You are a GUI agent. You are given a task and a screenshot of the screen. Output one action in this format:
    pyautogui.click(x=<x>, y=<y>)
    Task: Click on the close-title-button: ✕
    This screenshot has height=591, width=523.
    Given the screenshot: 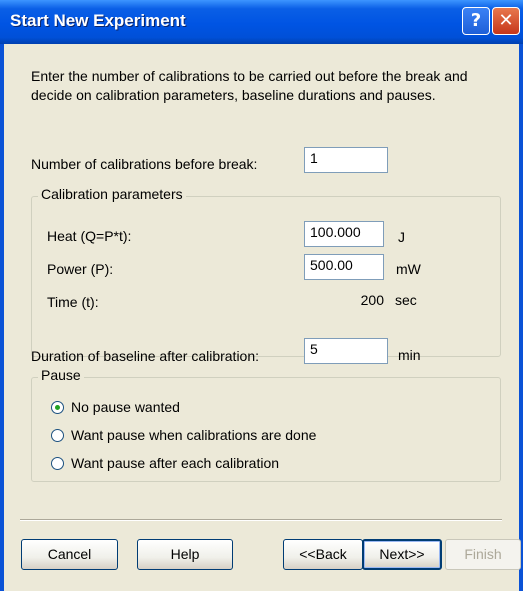 What is the action you would take?
    pyautogui.click(x=506, y=21)
    